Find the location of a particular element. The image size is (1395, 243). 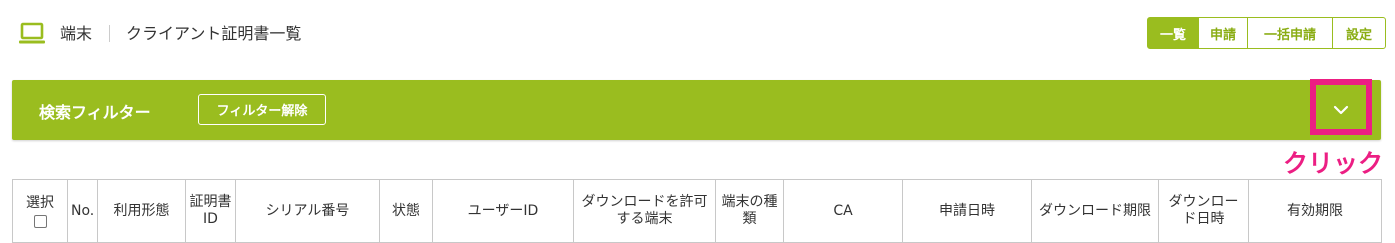

column-header-downloaded-at: ダウンロード日時 is located at coordinates (1203, 211).